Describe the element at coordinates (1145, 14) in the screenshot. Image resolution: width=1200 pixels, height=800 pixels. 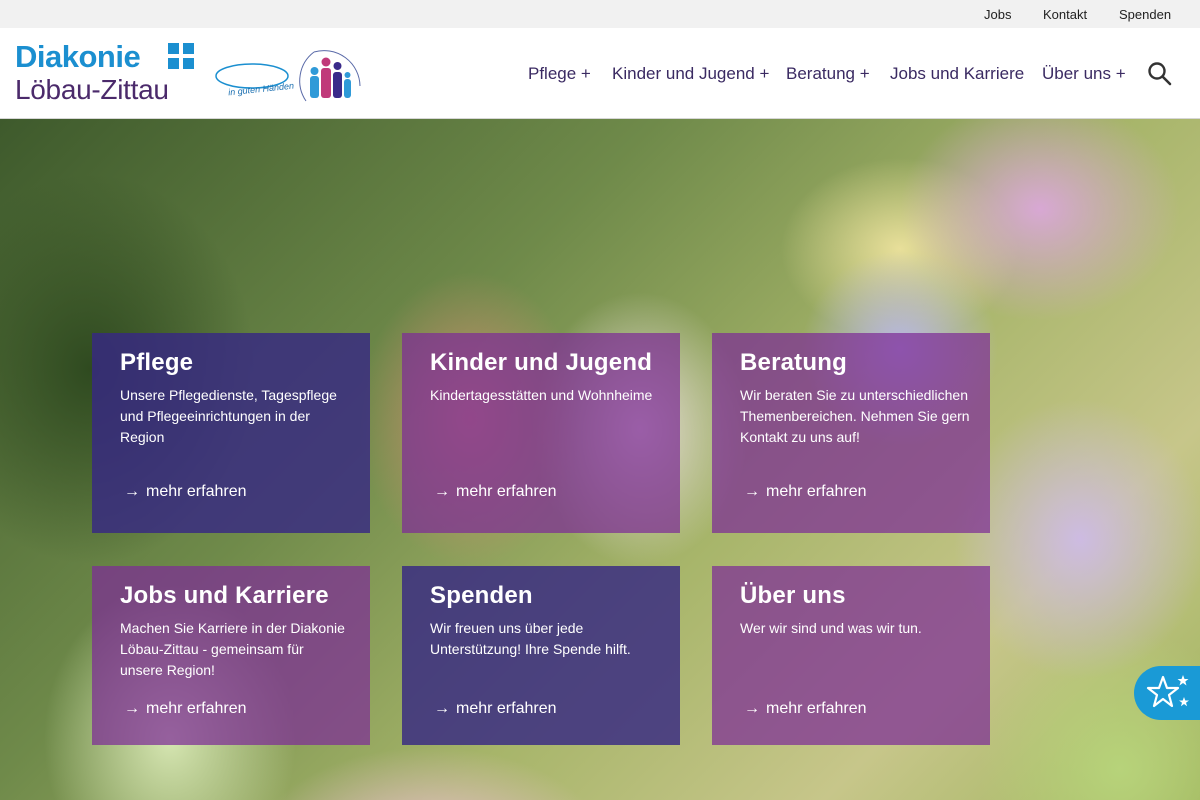
I see `topbar-link-spenden: Spenden` at that location.